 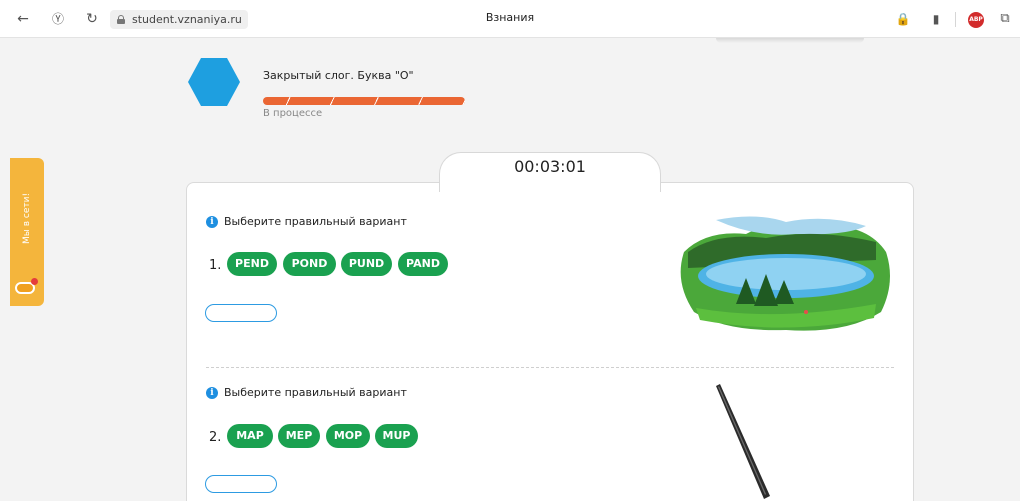 What do you see at coordinates (338, 75) in the screenshot?
I see `lesson-title: Закрытый слог. Буква "О"` at bounding box center [338, 75].